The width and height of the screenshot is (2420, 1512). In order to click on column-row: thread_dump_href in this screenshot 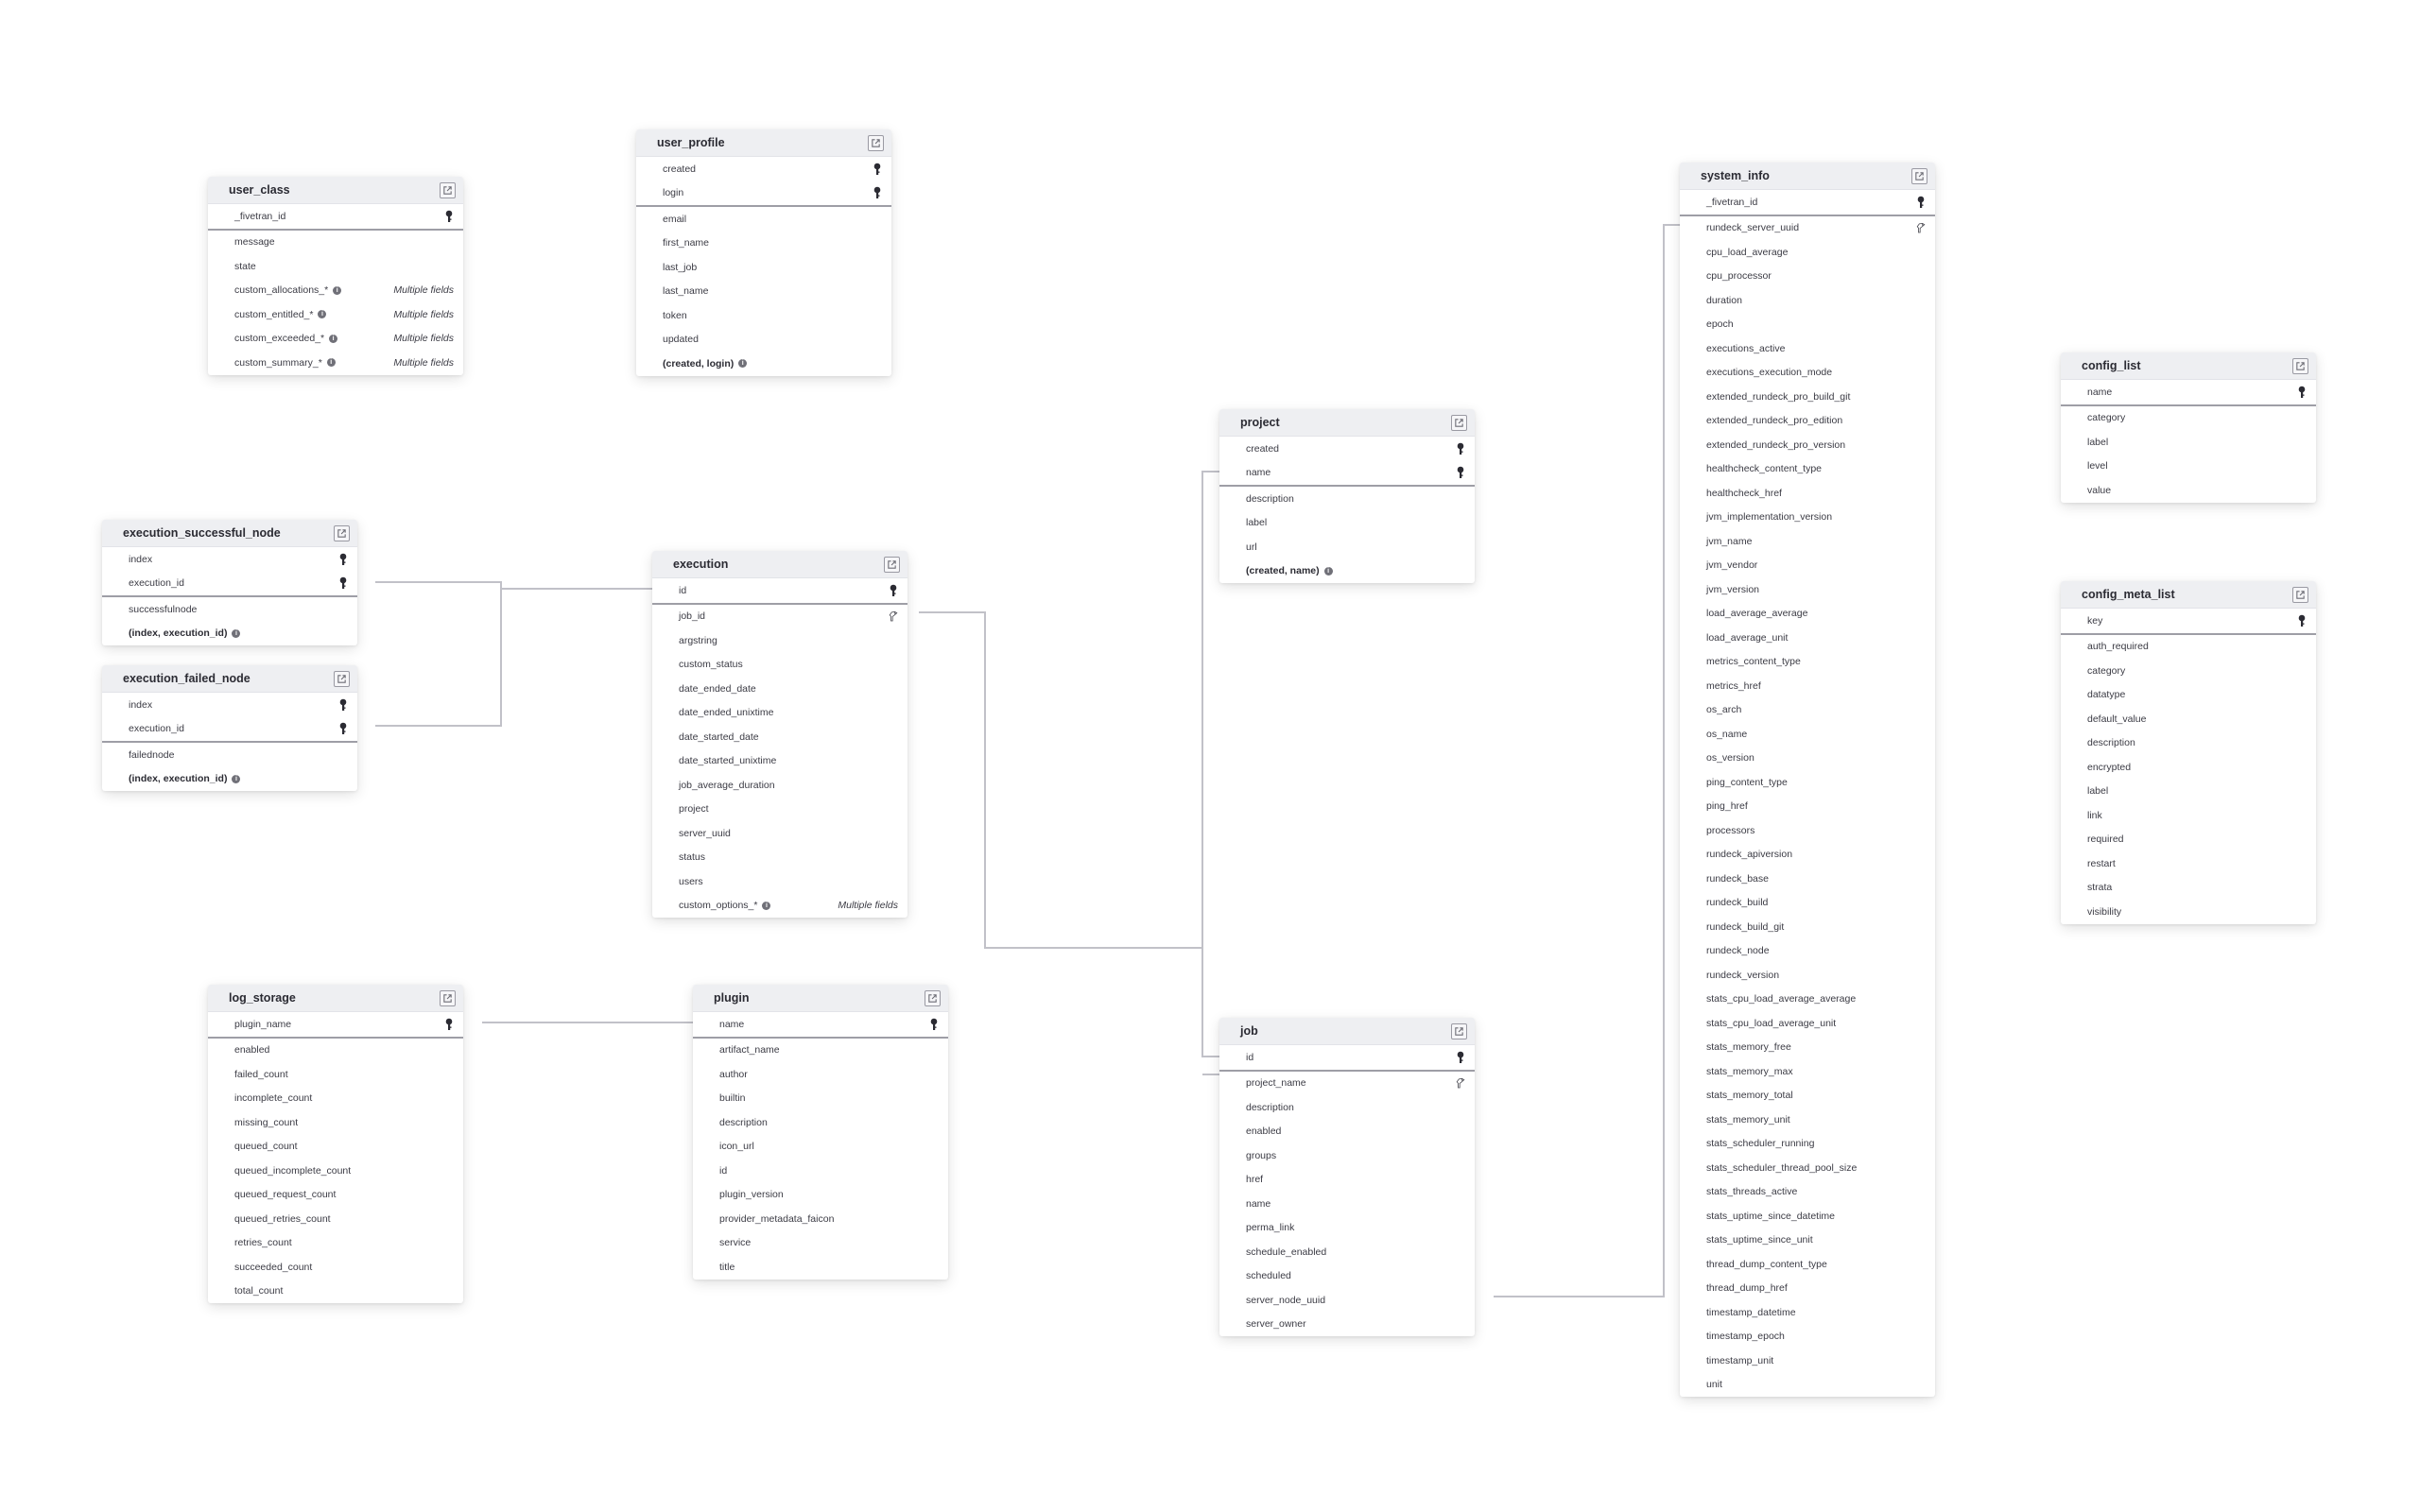, I will do `click(1808, 1289)`.